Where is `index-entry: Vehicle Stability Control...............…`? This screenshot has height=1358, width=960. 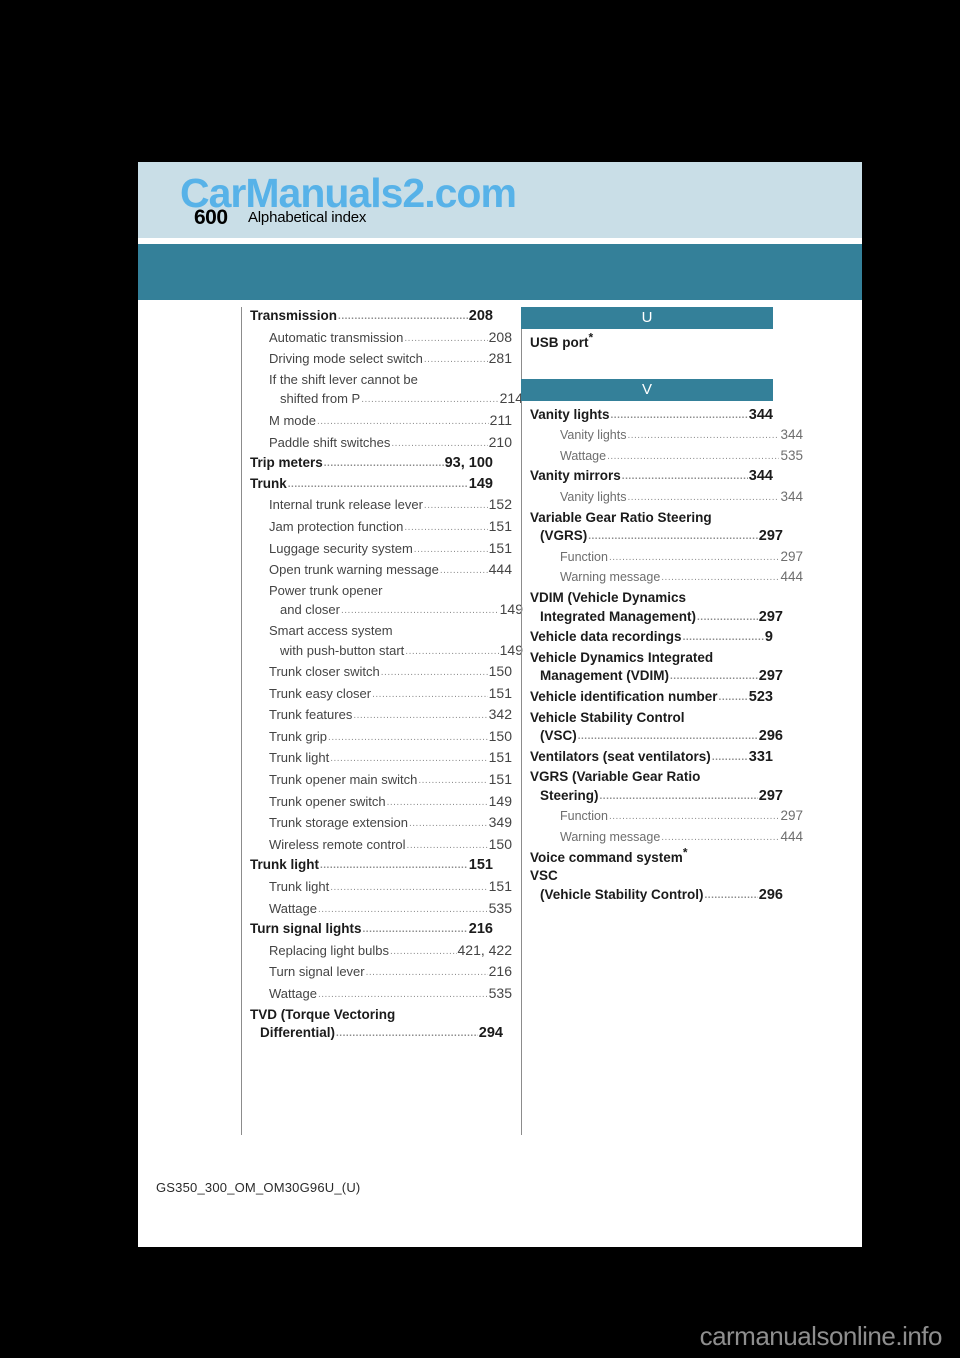
index-entry: Vehicle Stability Control...............… is located at coordinates (651, 718).